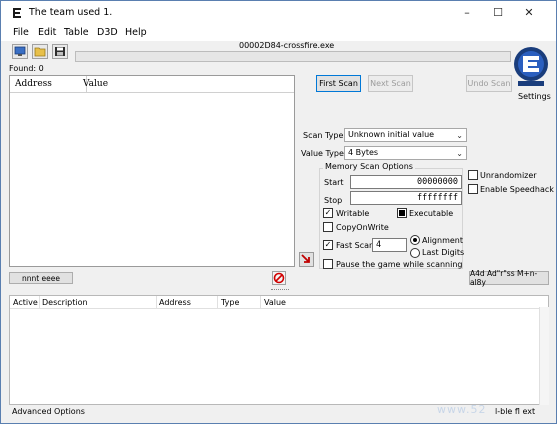  I want to click on minimize-button: –, so click(467, 13).